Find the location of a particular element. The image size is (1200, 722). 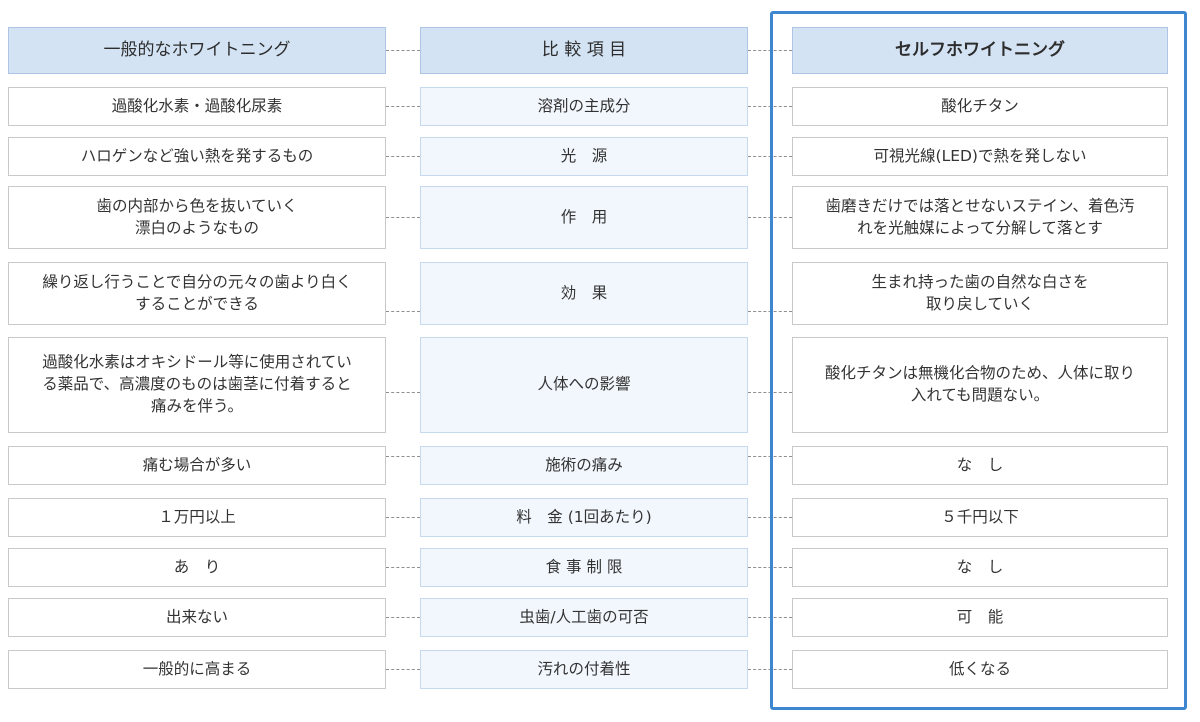

left-cell-solvent: 過酸化水素・過酸化尿素 is located at coordinates (197, 106).